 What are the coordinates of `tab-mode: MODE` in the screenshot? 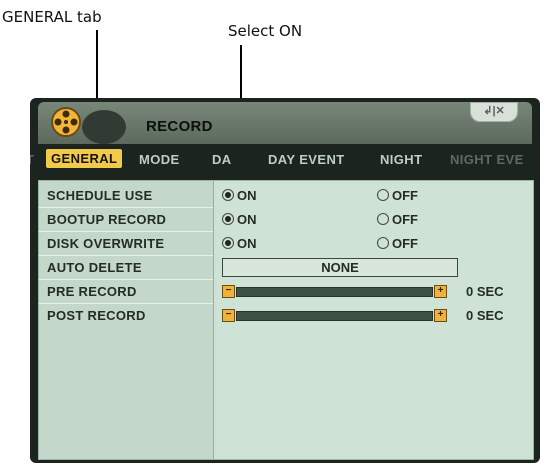 It's located at (159, 159).